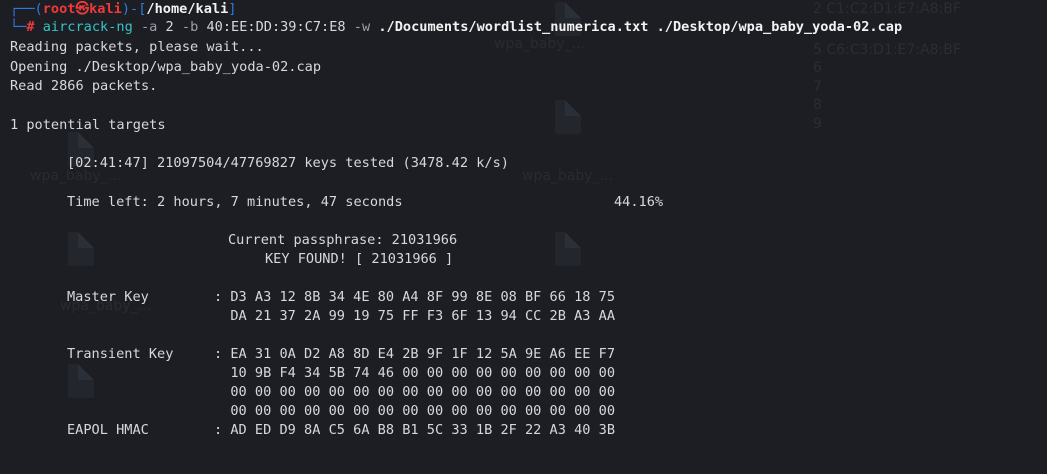  Describe the element at coordinates (639, 202) in the screenshot. I see `percent-complete: 44.16%` at that location.